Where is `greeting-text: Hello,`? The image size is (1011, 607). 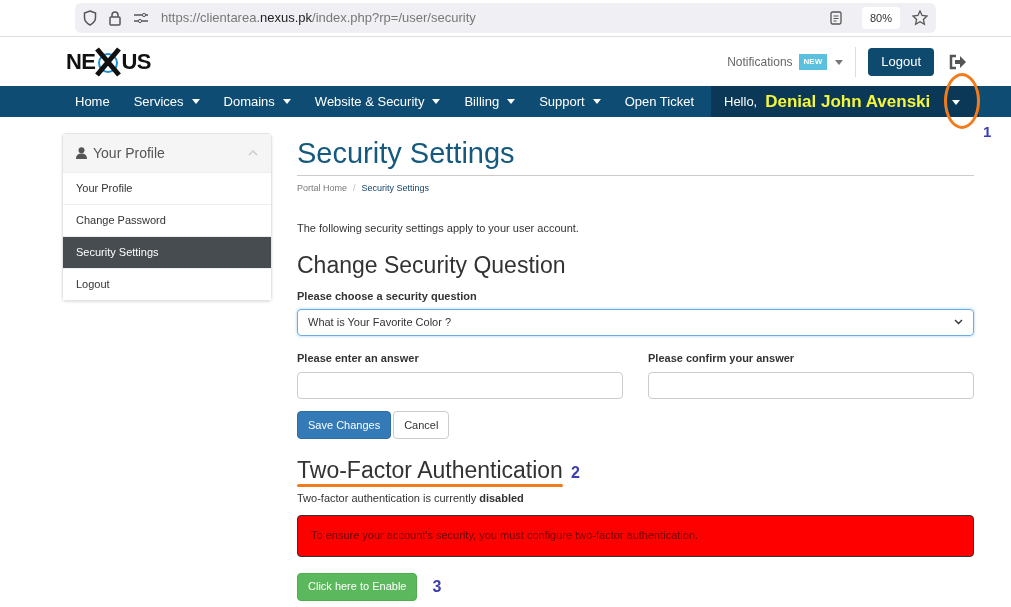
greeting-text: Hello, is located at coordinates (741, 101).